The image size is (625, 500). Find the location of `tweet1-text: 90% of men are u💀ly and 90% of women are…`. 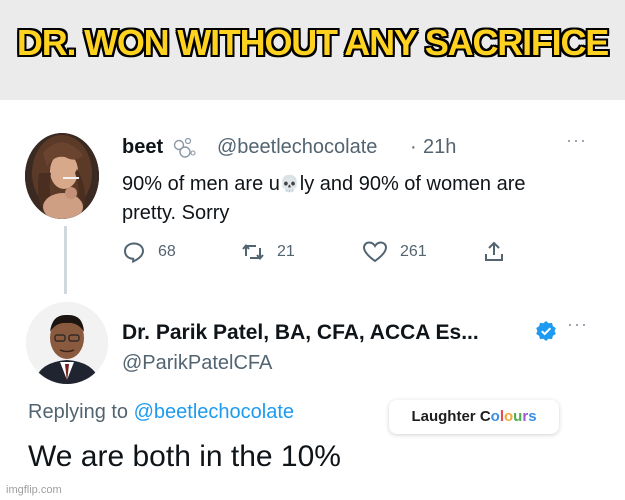

tweet1-text: 90% of men are u💀ly and 90% of women are… is located at coordinates (347, 199).